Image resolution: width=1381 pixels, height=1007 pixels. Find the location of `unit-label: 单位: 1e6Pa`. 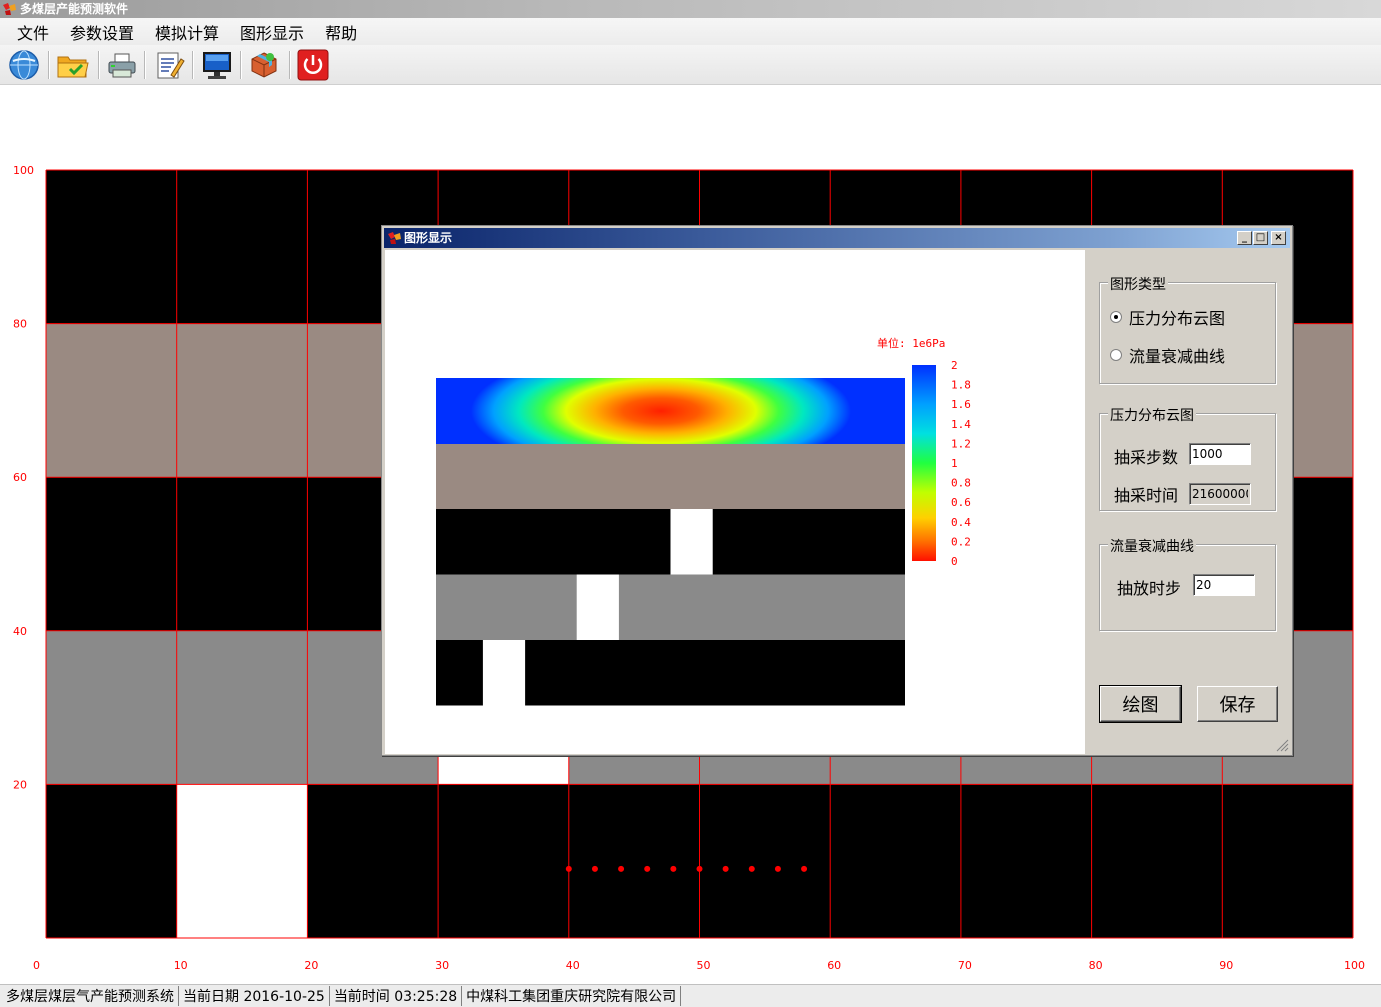

unit-label: 单位: 1e6Pa is located at coordinates (911, 343).